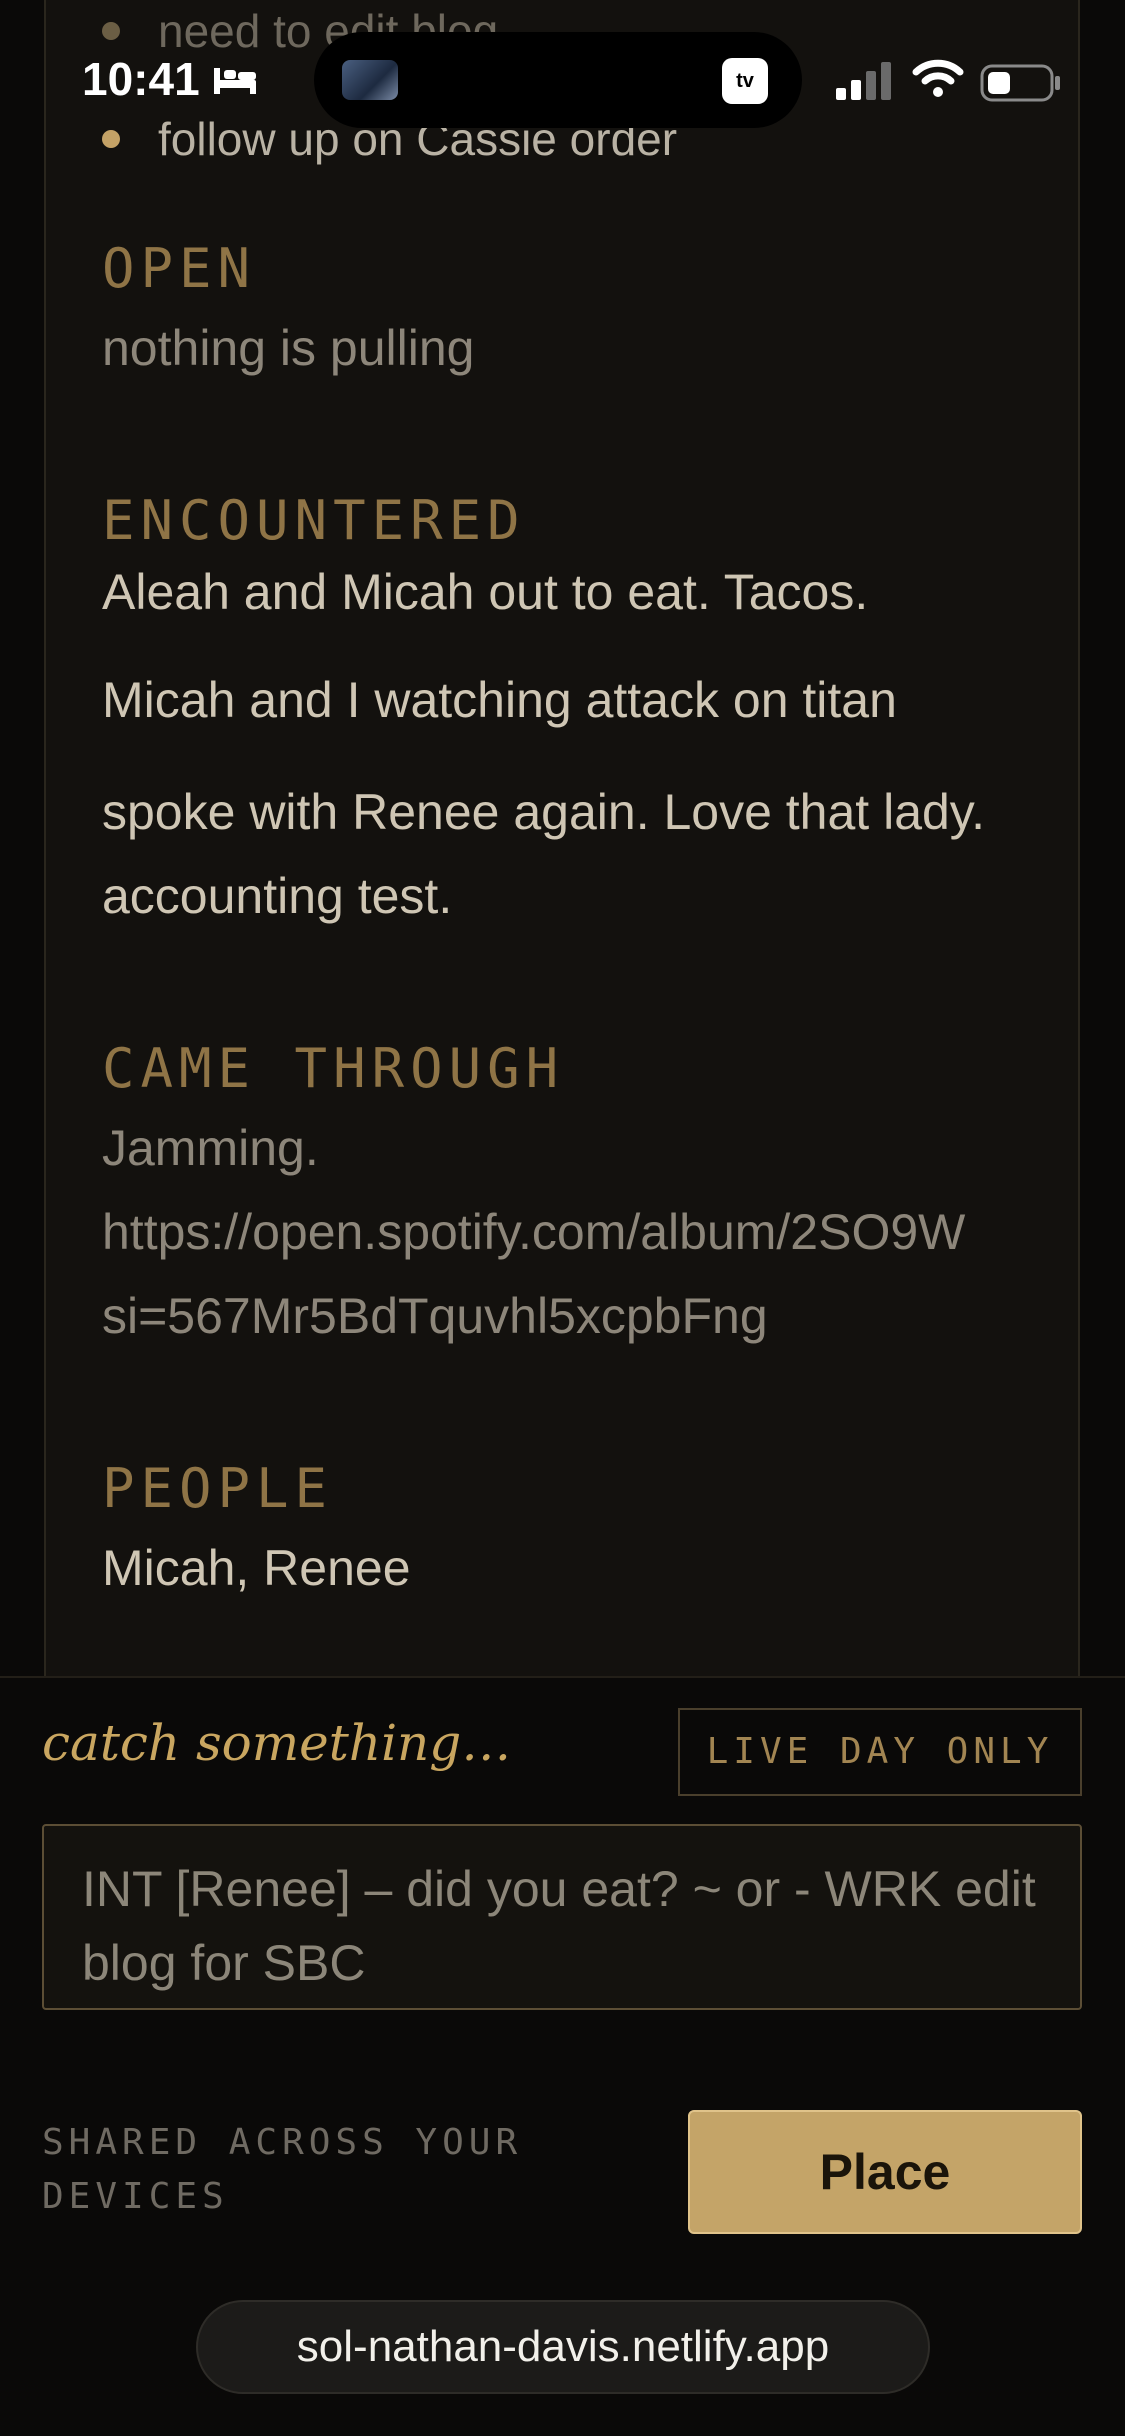 The image size is (1125, 2436). I want to click on entry-text: Micah and I watching attack on titan, so click(499, 700).